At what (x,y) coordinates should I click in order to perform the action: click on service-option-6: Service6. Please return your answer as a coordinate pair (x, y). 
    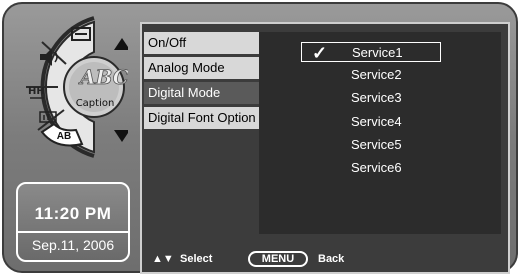
    Looking at the image, I should click on (371, 168).